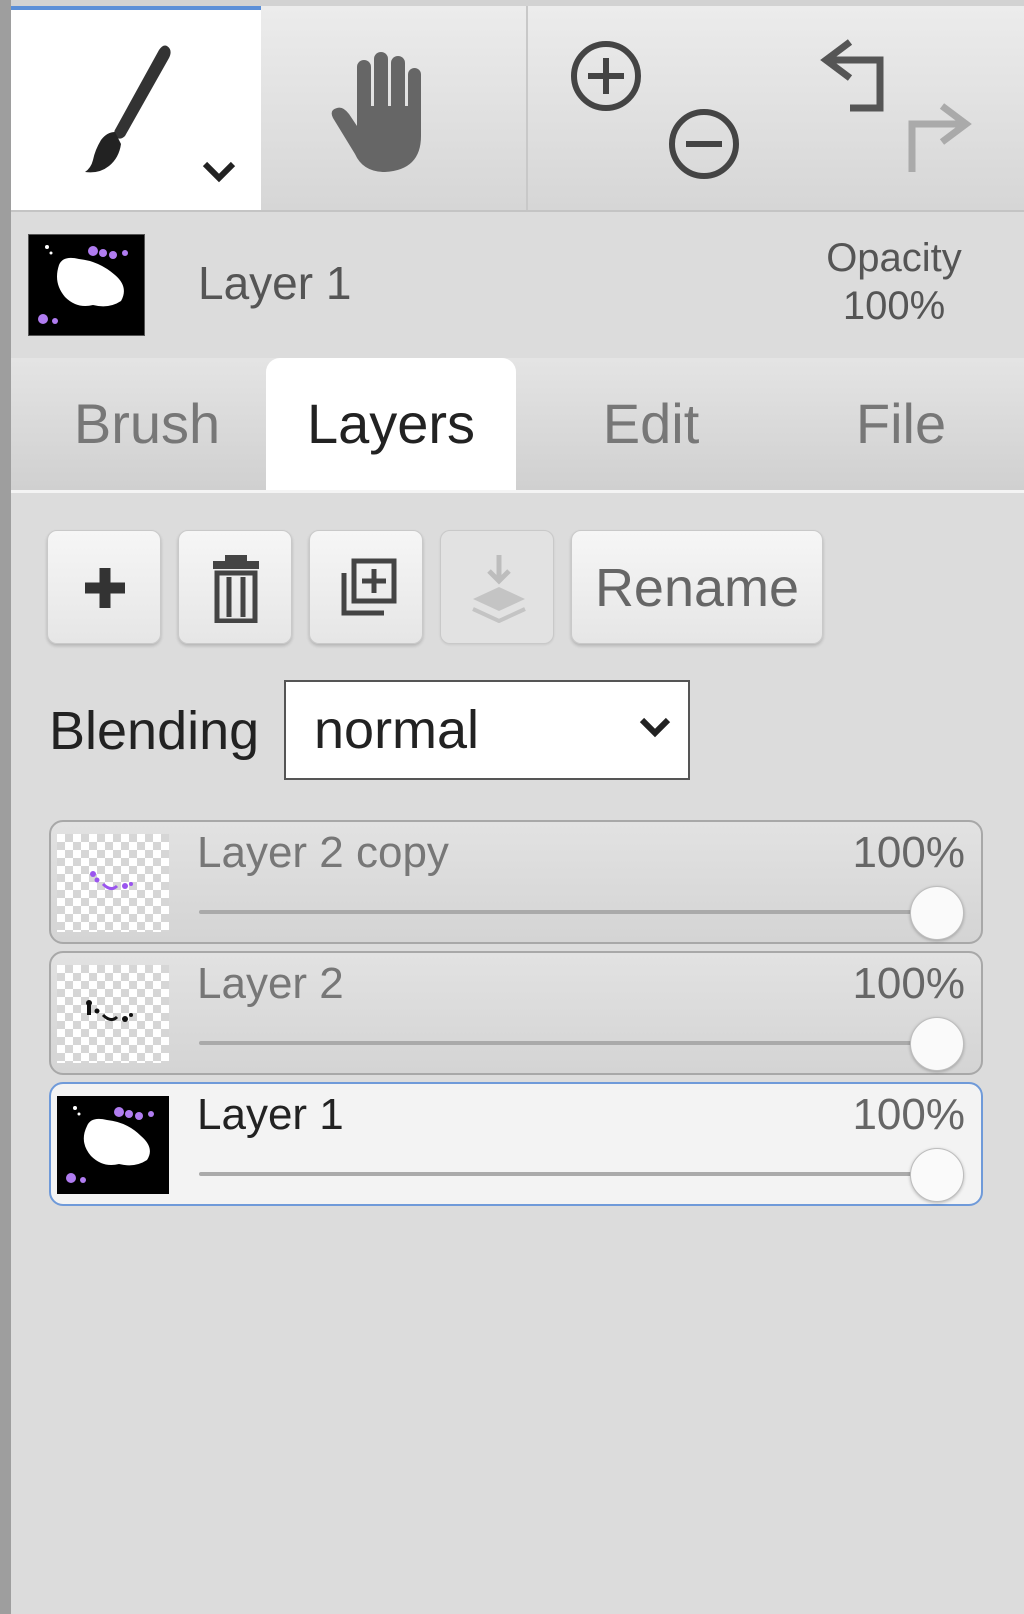 The image size is (1024, 1614). I want to click on tab-file: File, so click(901, 424).